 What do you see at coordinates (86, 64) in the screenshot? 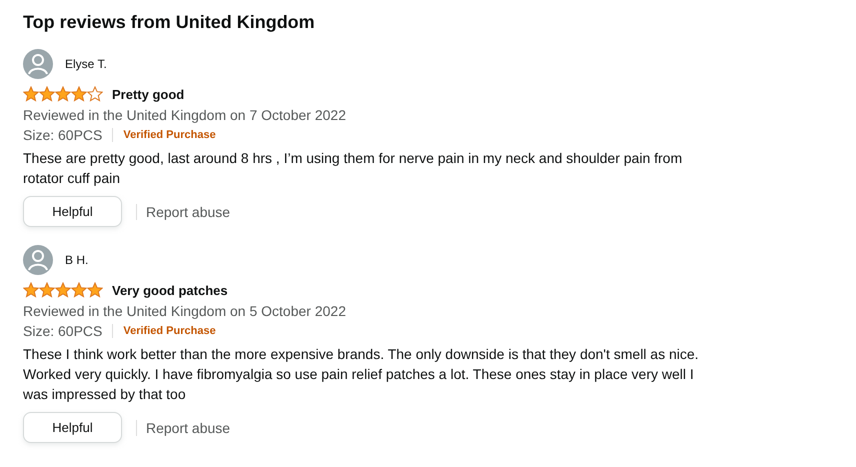
I see `reviewer-name: Elyse T.` at bounding box center [86, 64].